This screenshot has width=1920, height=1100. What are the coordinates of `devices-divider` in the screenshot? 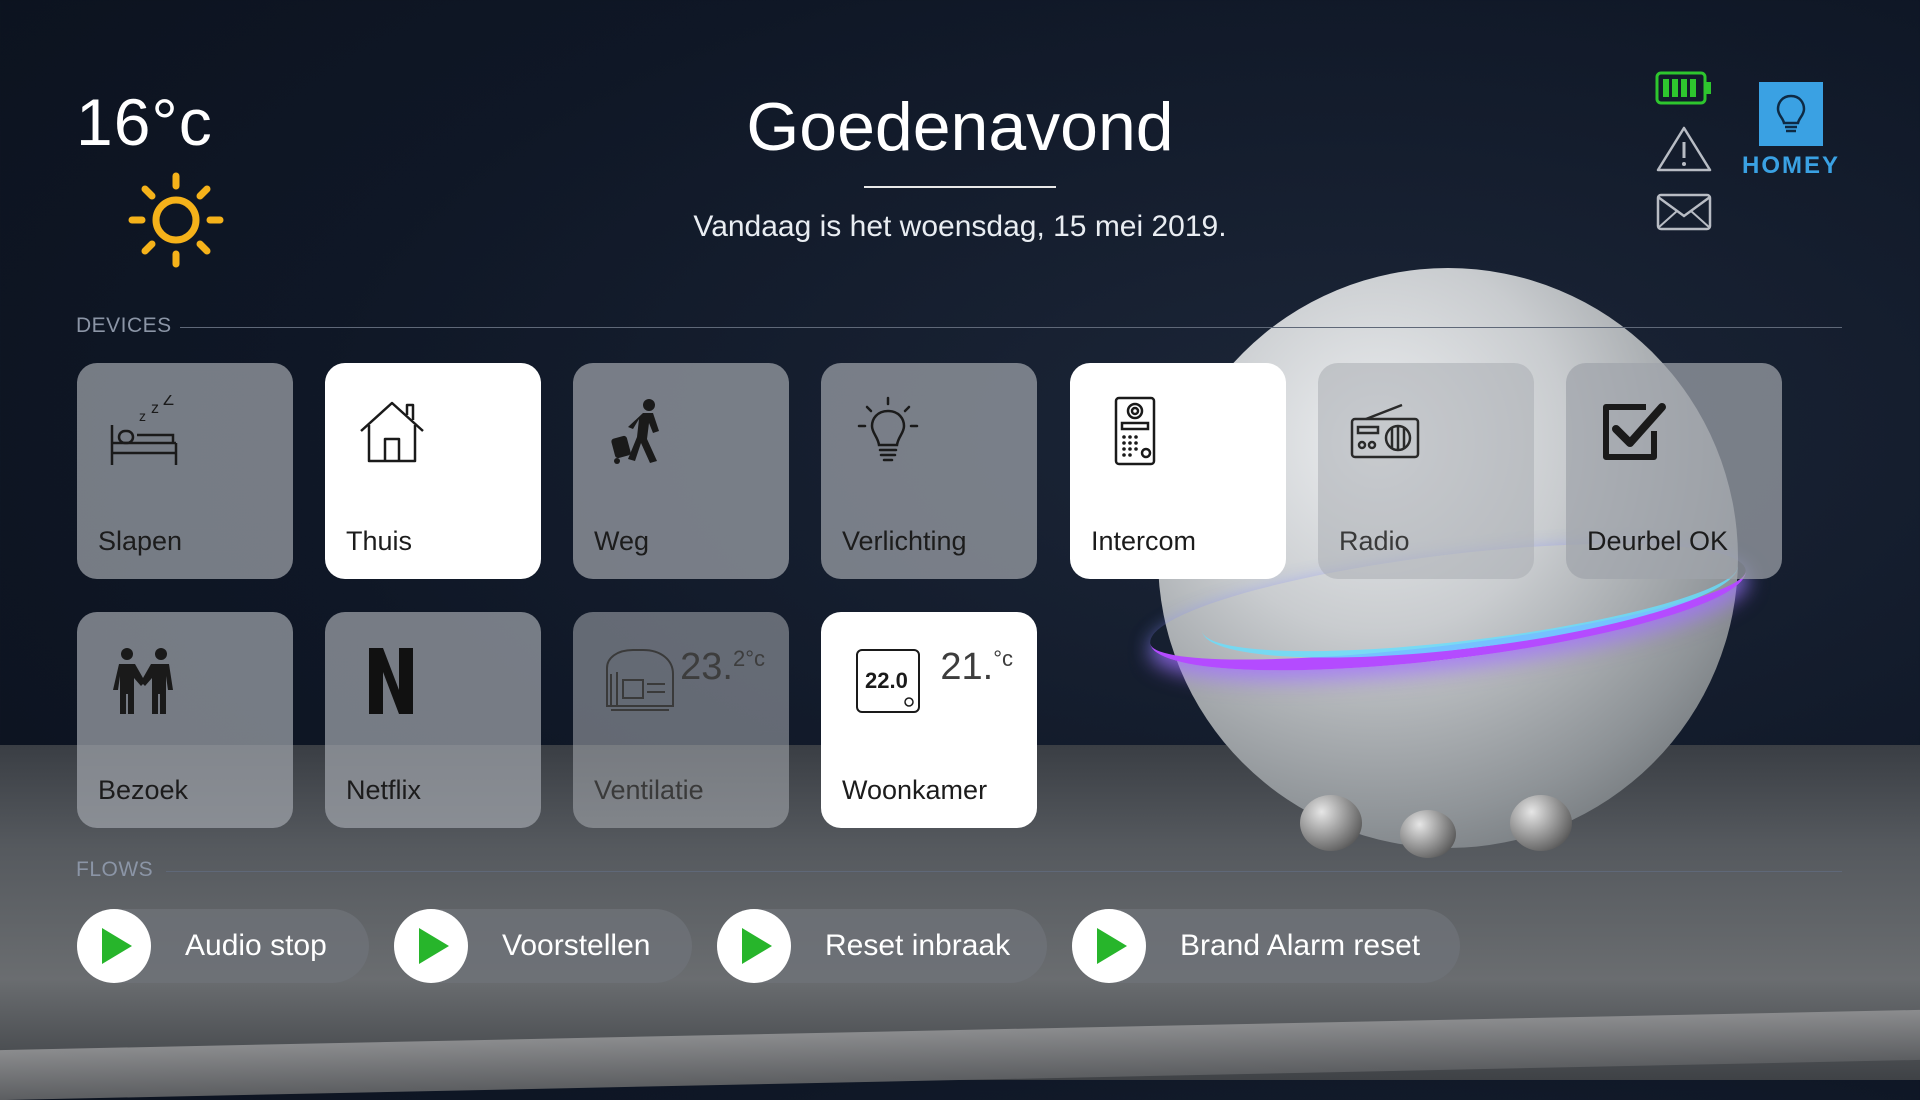 It's located at (1011, 327).